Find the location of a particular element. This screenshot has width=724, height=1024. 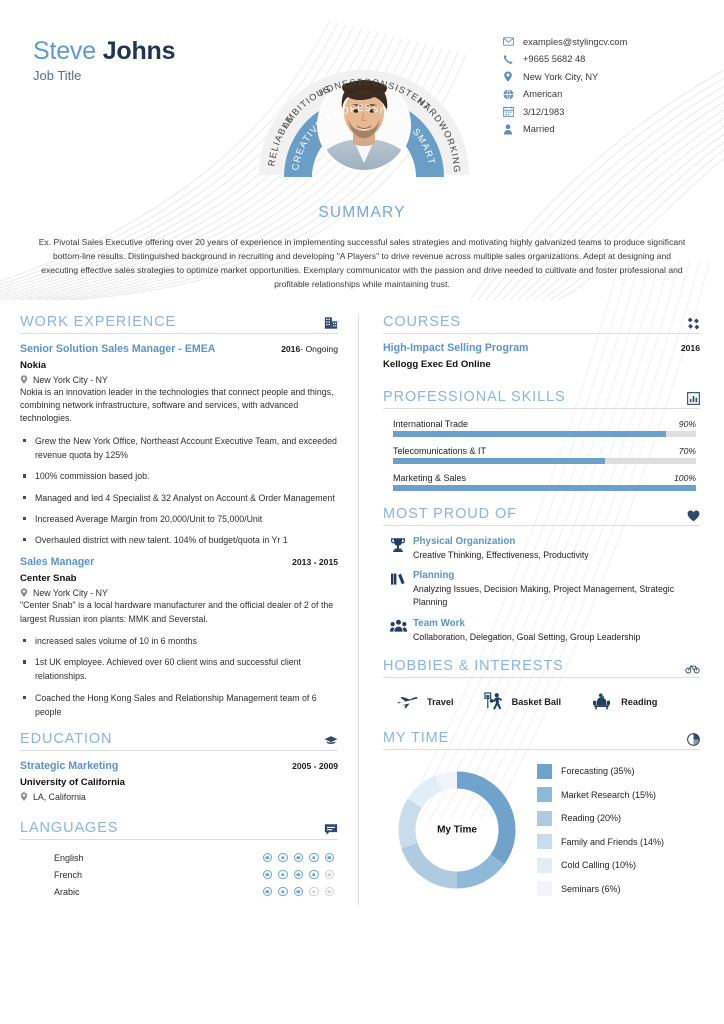

most-proud-of-title: MOST PROUD OF is located at coordinates (450, 513).